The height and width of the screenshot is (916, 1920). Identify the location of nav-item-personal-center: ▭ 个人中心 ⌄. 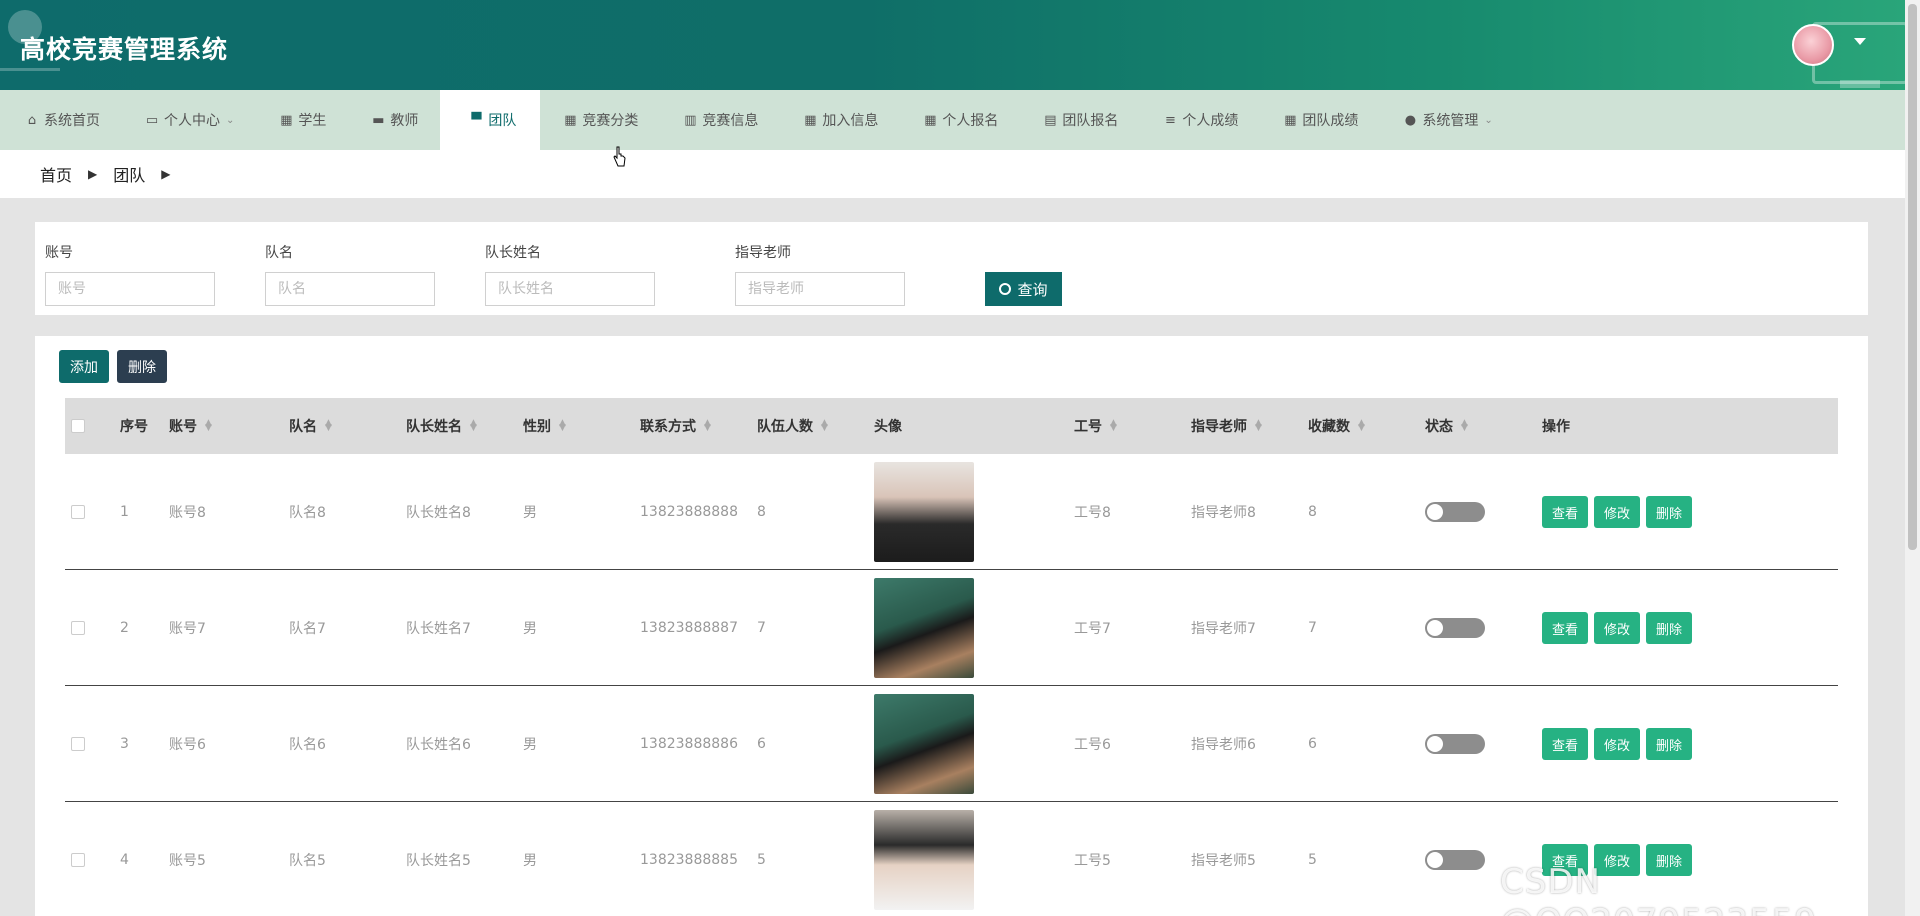
(189, 120).